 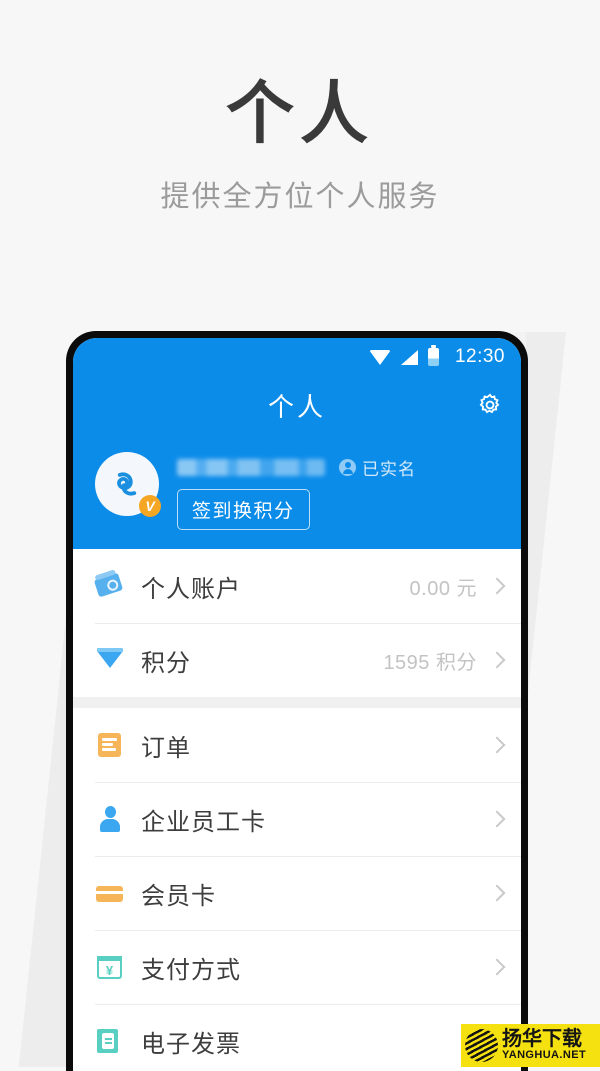 I want to click on order-document-icon, so click(x=110, y=745).